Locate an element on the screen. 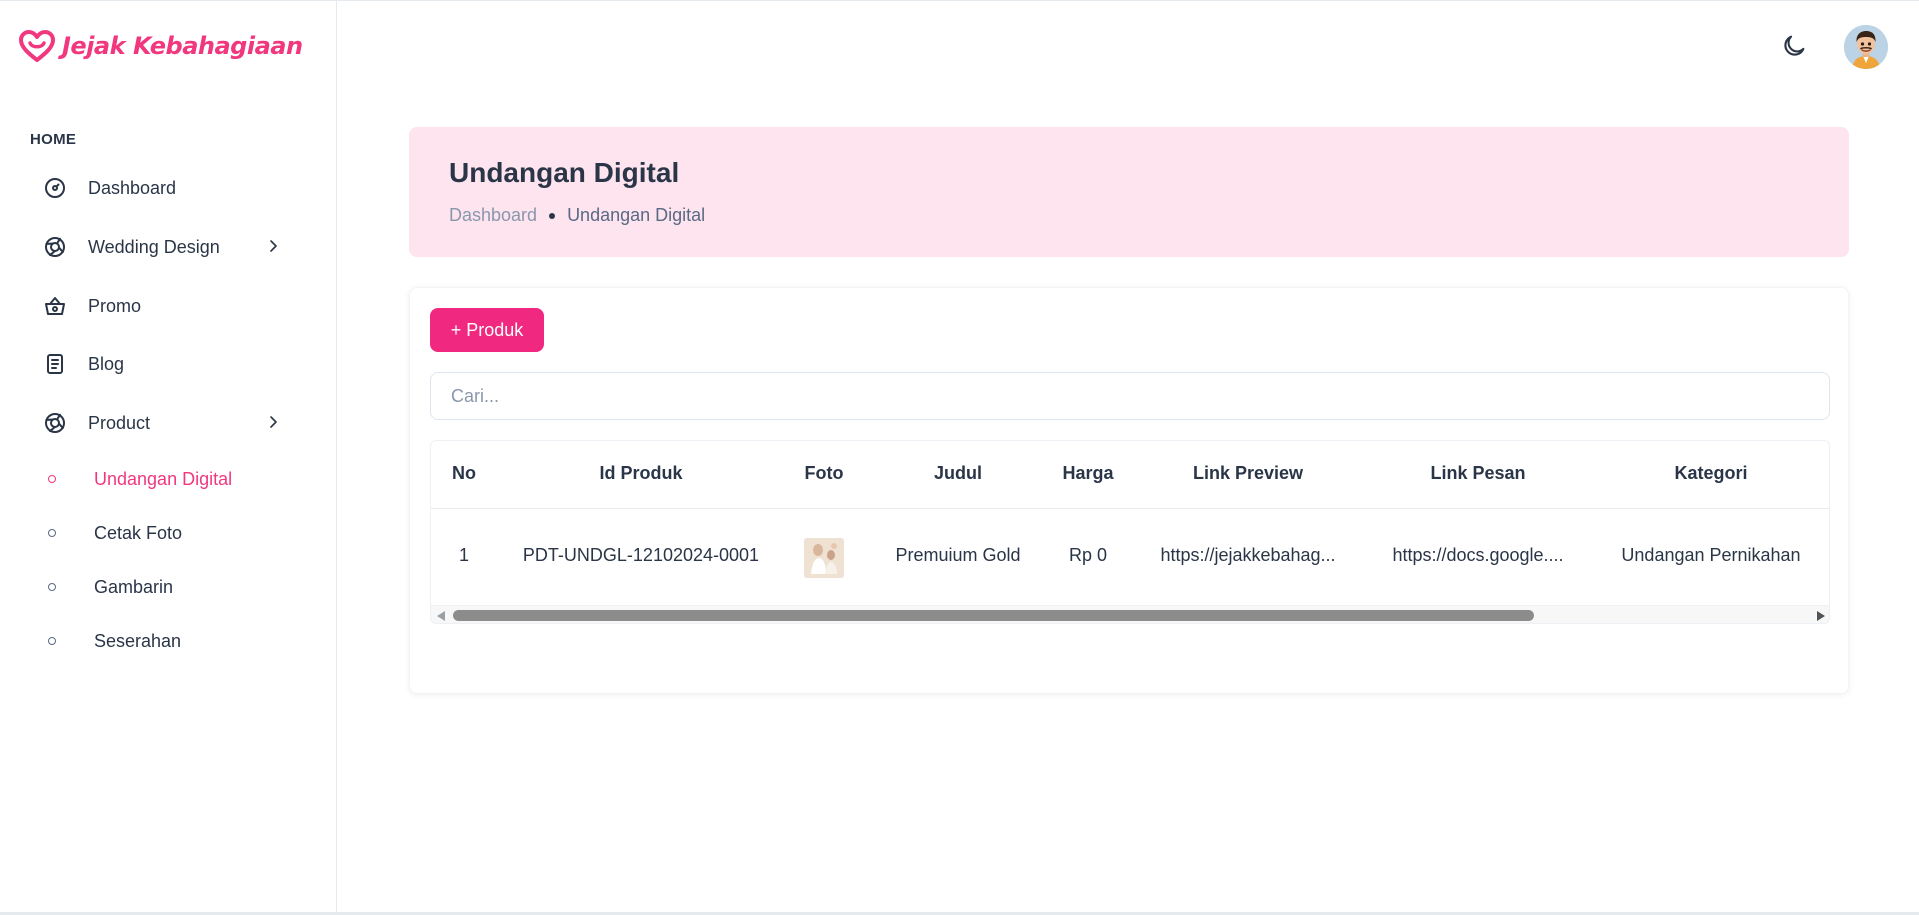 Image resolution: width=1919 pixels, height=915 pixels. cell-kategori: Undangan Pernikahan is located at coordinates (1711, 555).